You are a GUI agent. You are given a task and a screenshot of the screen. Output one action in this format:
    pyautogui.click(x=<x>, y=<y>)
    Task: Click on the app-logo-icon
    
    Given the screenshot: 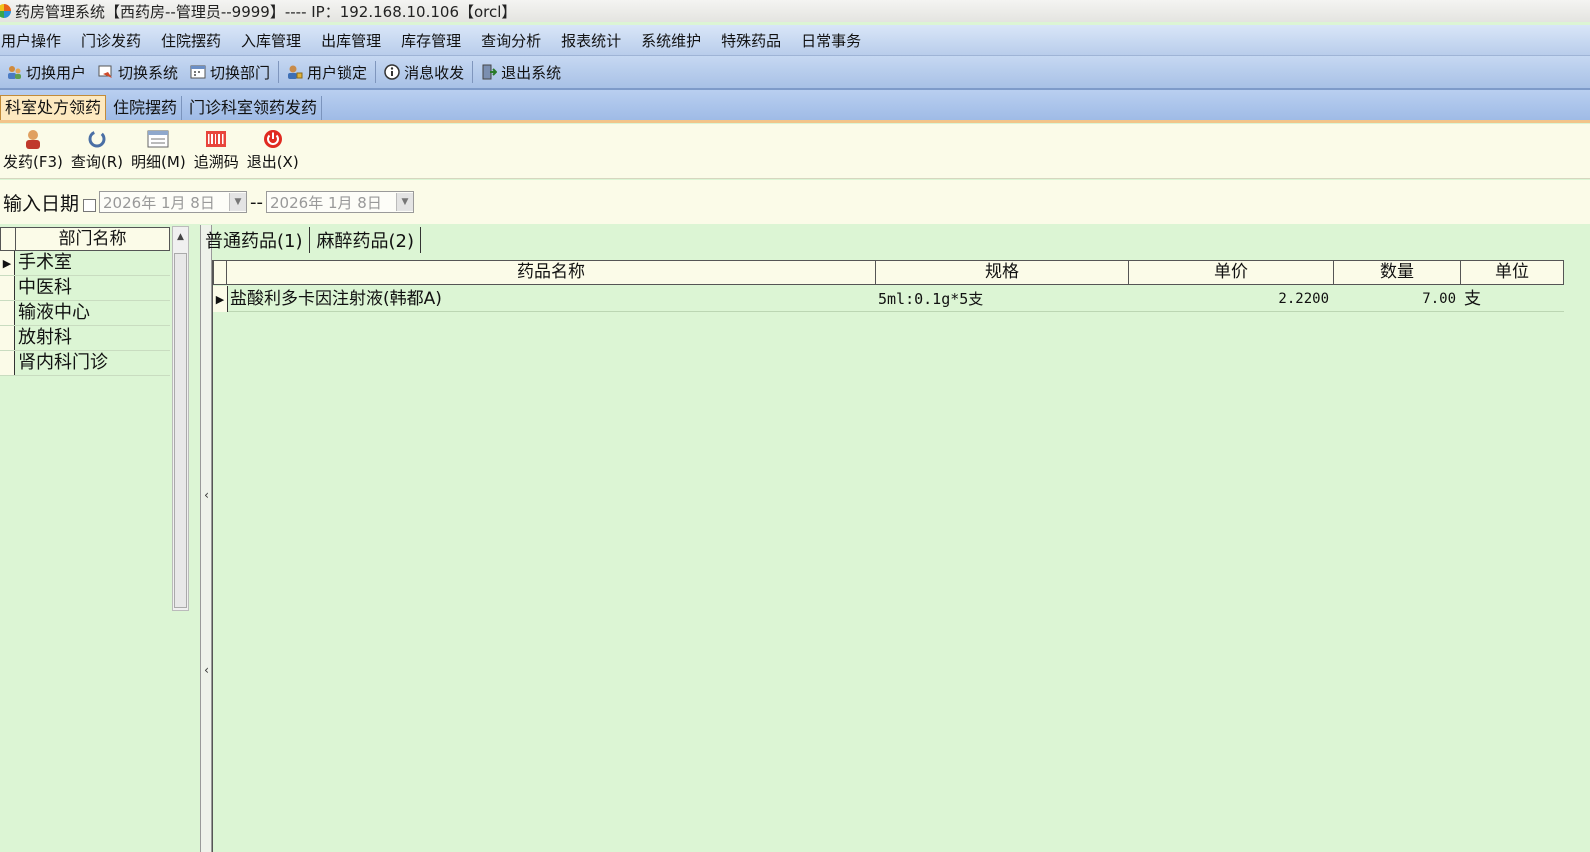 What is the action you would take?
    pyautogui.click(x=5, y=11)
    